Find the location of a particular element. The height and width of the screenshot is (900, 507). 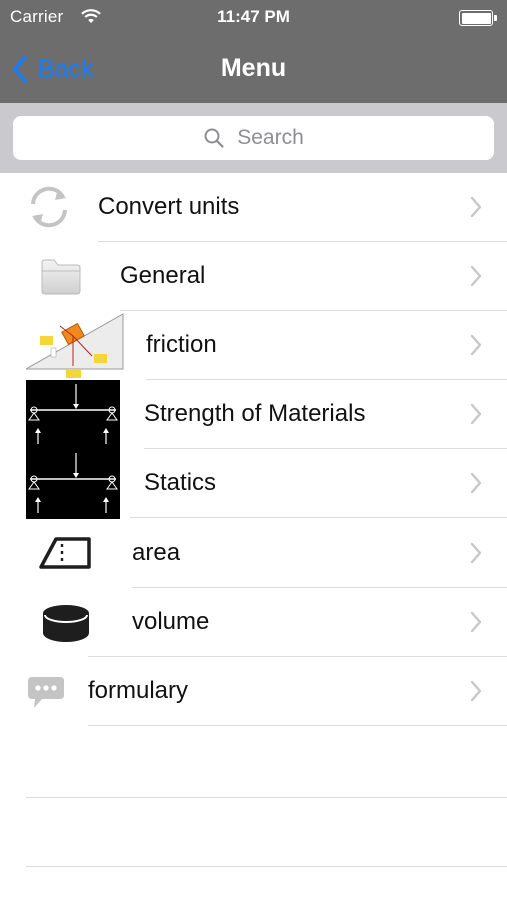

menu-item-convert-units: Convert units is located at coordinates (253, 207).